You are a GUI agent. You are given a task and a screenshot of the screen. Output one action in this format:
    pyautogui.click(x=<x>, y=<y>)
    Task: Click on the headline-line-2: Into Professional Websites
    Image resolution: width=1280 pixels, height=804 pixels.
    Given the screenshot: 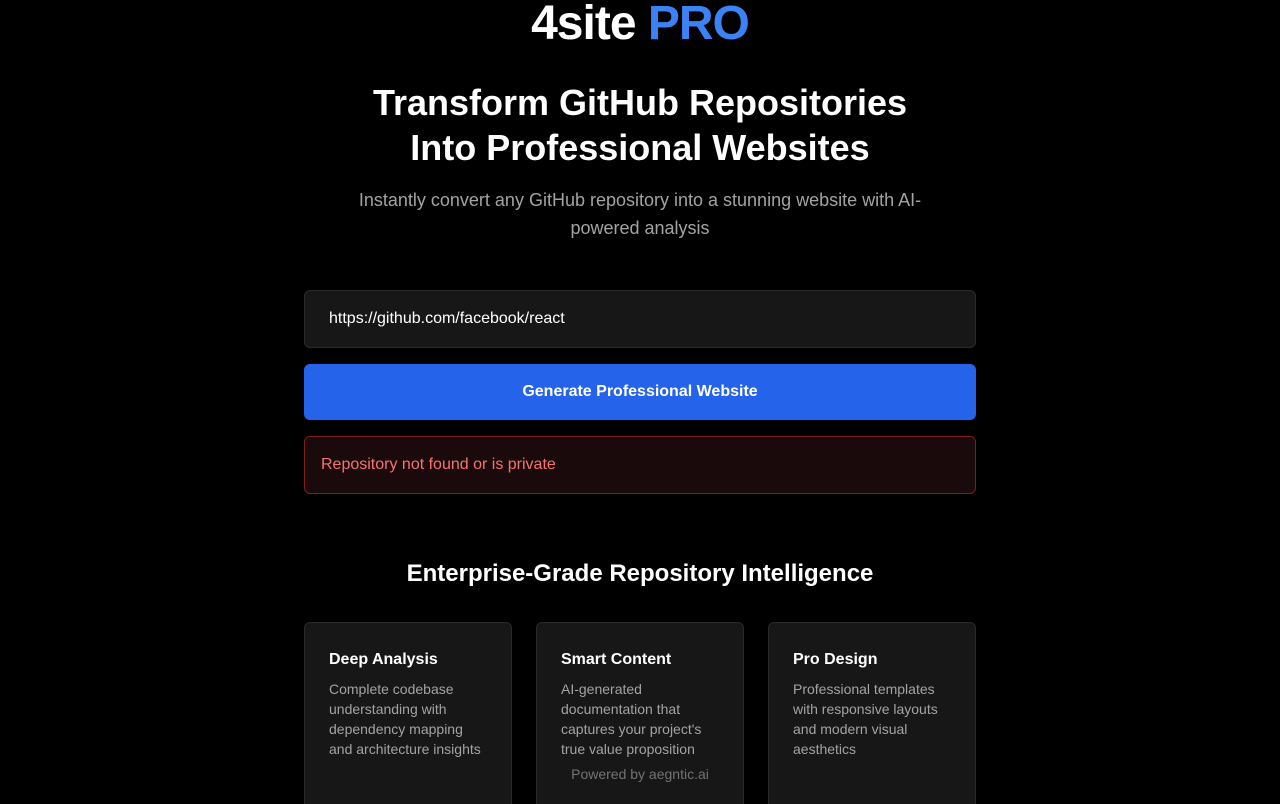 What is the action you would take?
    pyautogui.click(x=640, y=147)
    